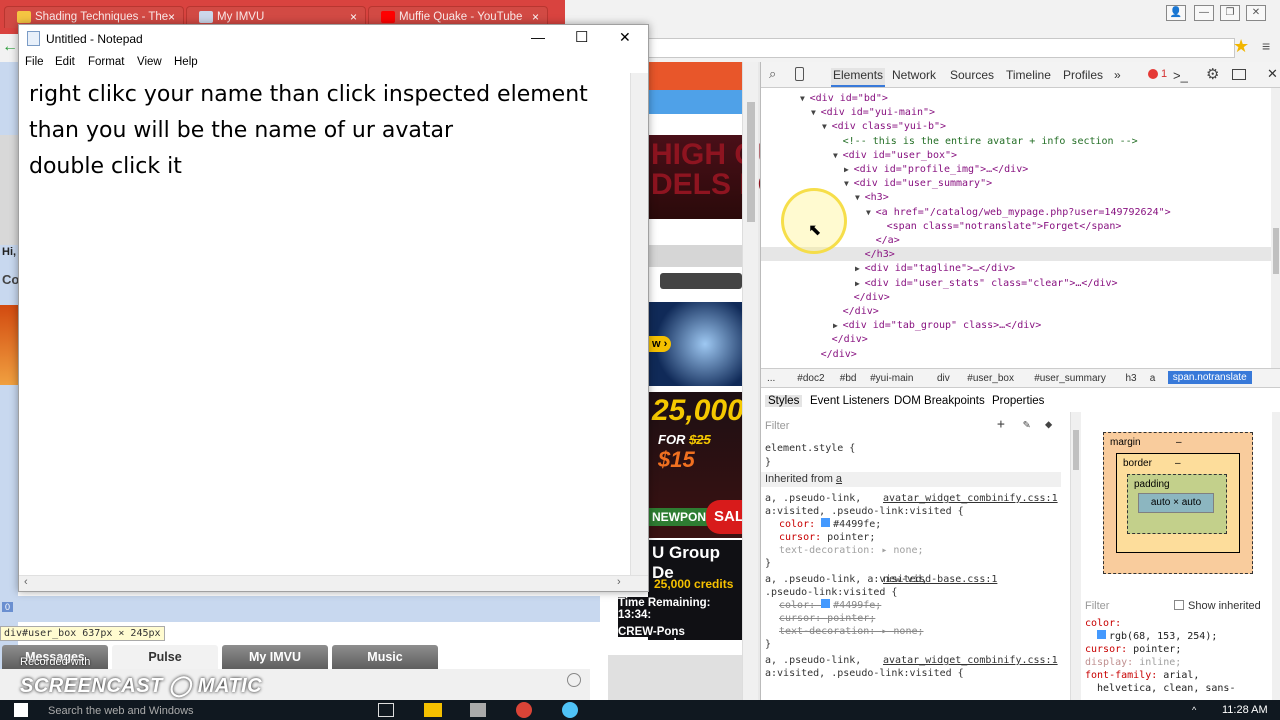 This screenshot has height=720, width=1280. I want to click on subtab-event-listeners: Event Listeners, so click(849, 401).